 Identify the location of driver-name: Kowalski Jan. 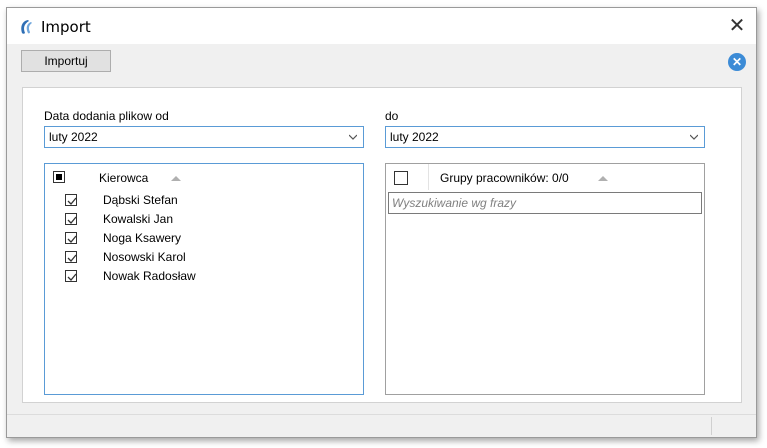
(138, 219).